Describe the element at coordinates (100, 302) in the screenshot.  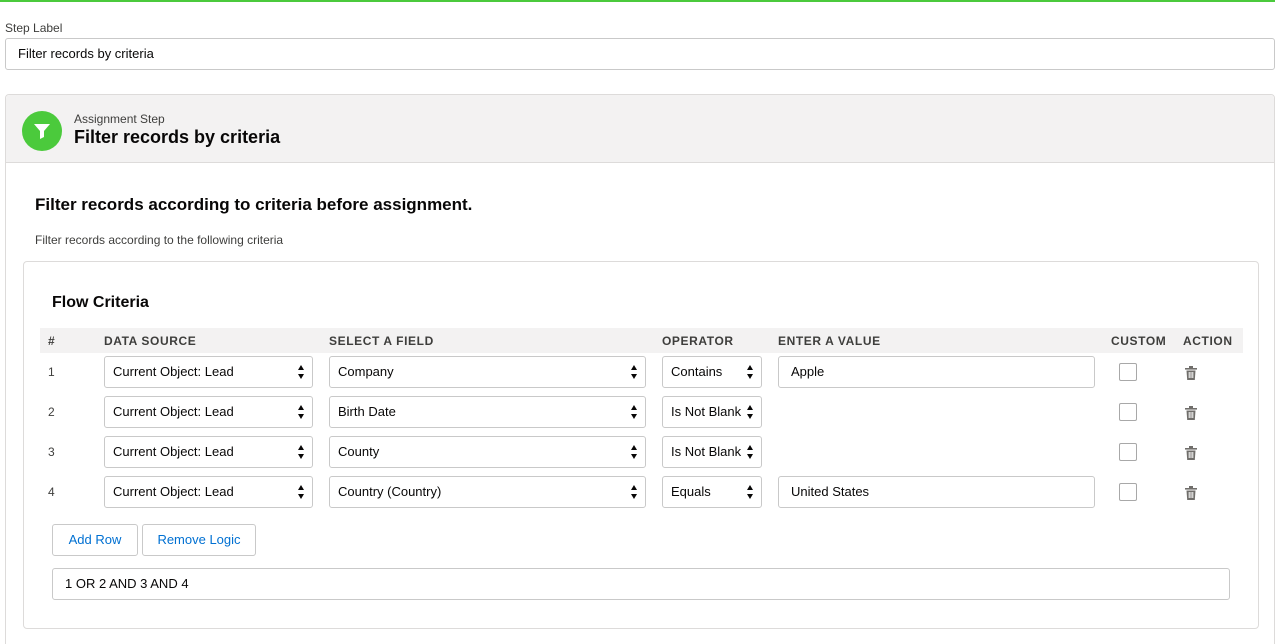
I see `criteria-title: Flow Criteria` at that location.